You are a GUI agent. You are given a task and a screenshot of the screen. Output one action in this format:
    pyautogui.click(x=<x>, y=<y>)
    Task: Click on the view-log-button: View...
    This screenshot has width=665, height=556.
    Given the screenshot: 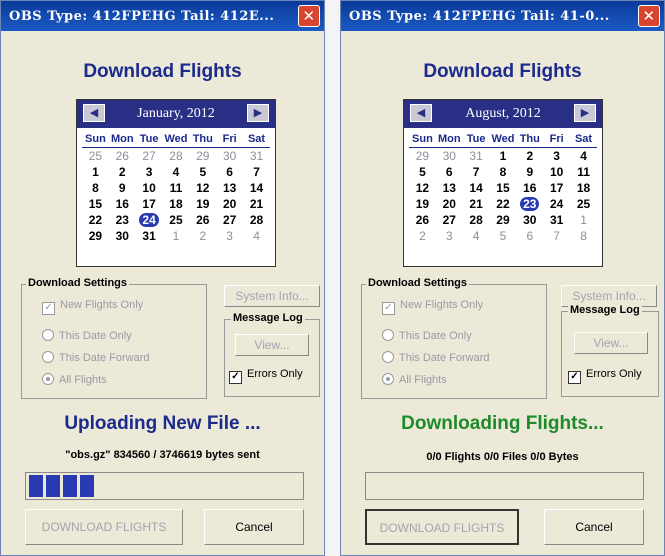 What is the action you would take?
    pyautogui.click(x=611, y=343)
    